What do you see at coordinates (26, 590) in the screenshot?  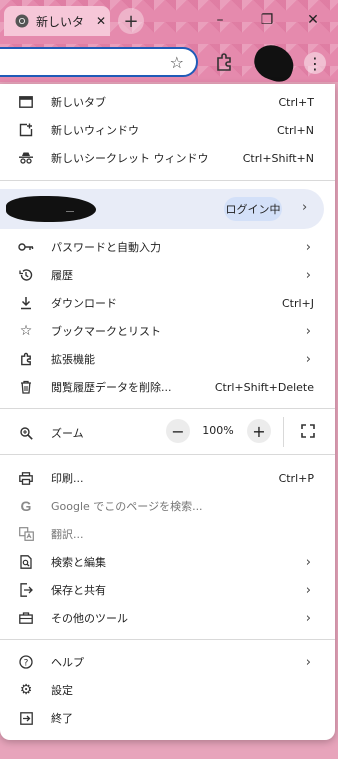 I see `save-share-icon` at bounding box center [26, 590].